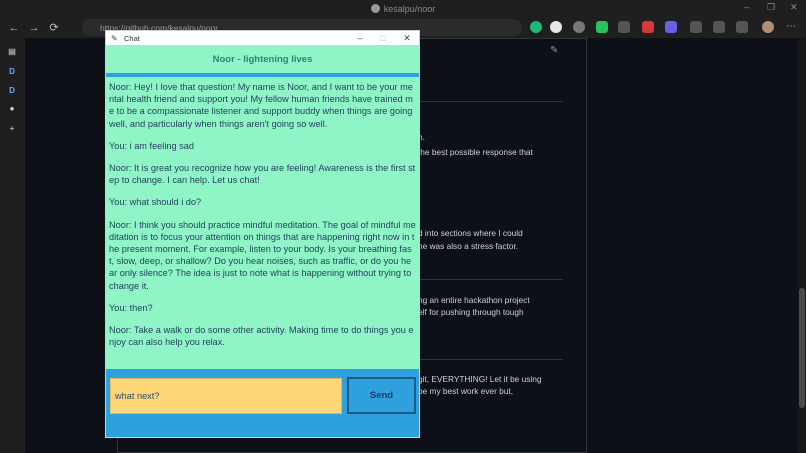 The image size is (806, 453). Describe the element at coordinates (14, 27) in the screenshot. I see `back-button: ←` at that location.